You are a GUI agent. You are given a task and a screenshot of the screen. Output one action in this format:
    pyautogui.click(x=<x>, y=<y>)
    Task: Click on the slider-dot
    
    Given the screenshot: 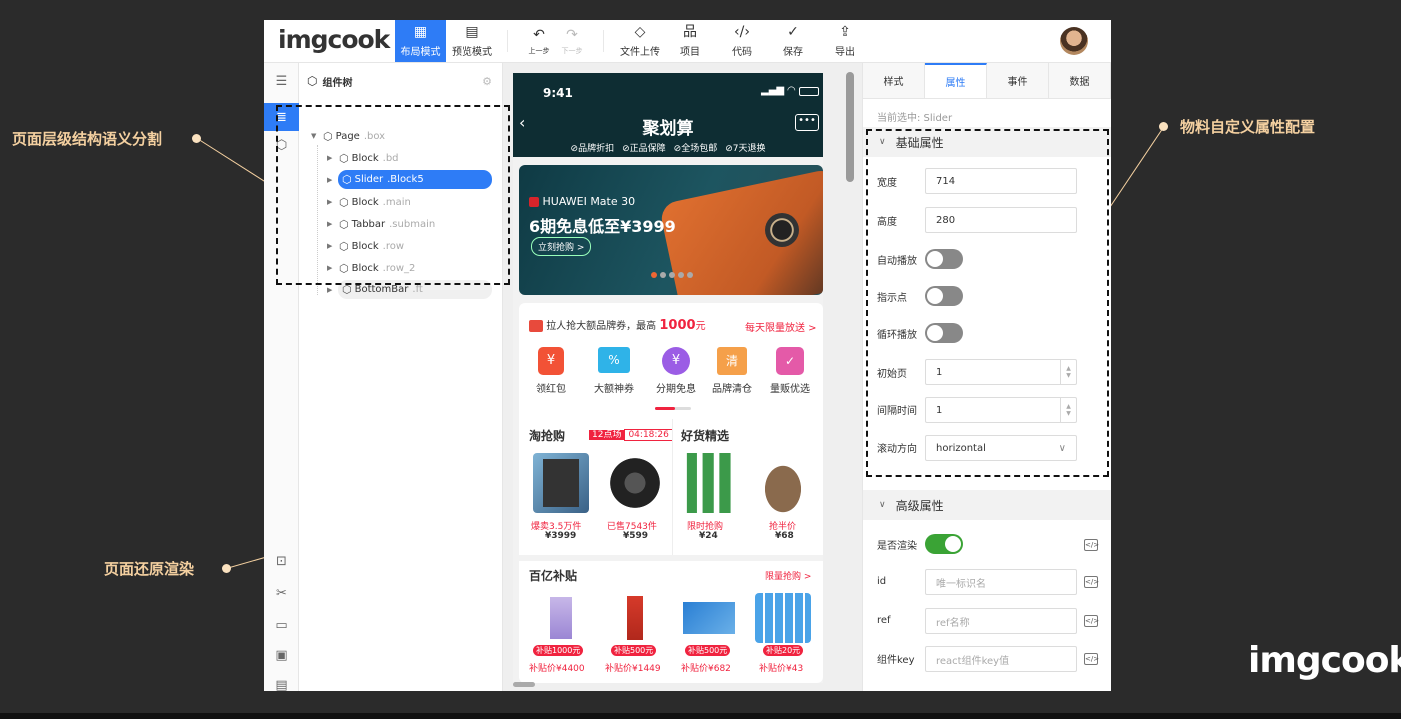 What is the action you would take?
    pyautogui.click(x=663, y=275)
    